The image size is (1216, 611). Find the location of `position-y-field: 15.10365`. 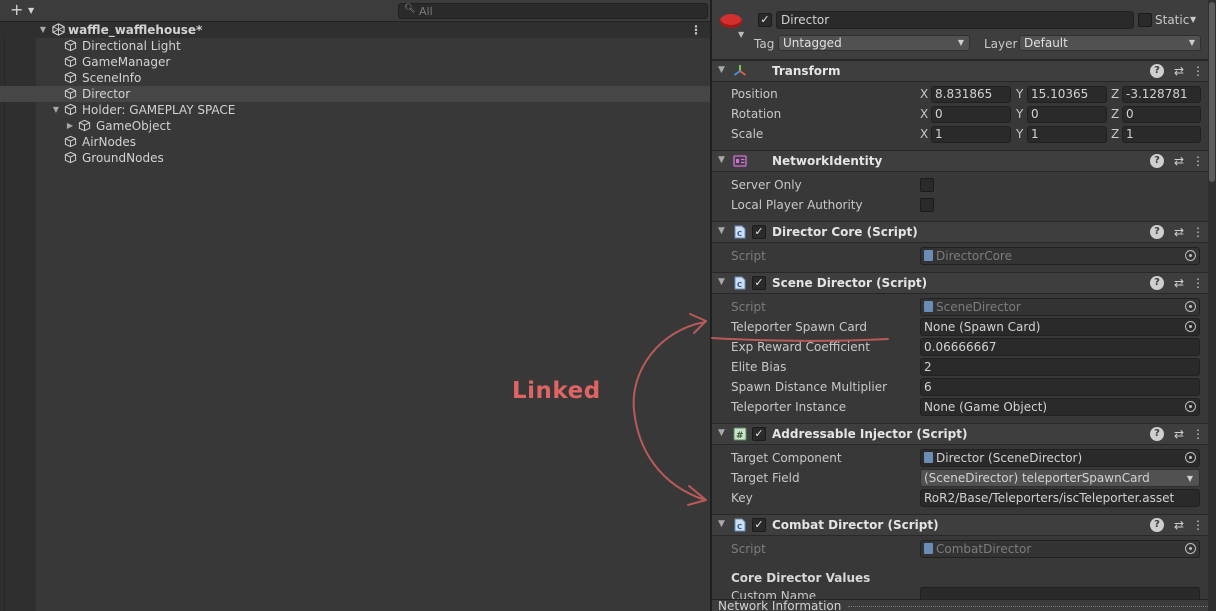

position-y-field: 15.10365 is located at coordinates (1067, 94).